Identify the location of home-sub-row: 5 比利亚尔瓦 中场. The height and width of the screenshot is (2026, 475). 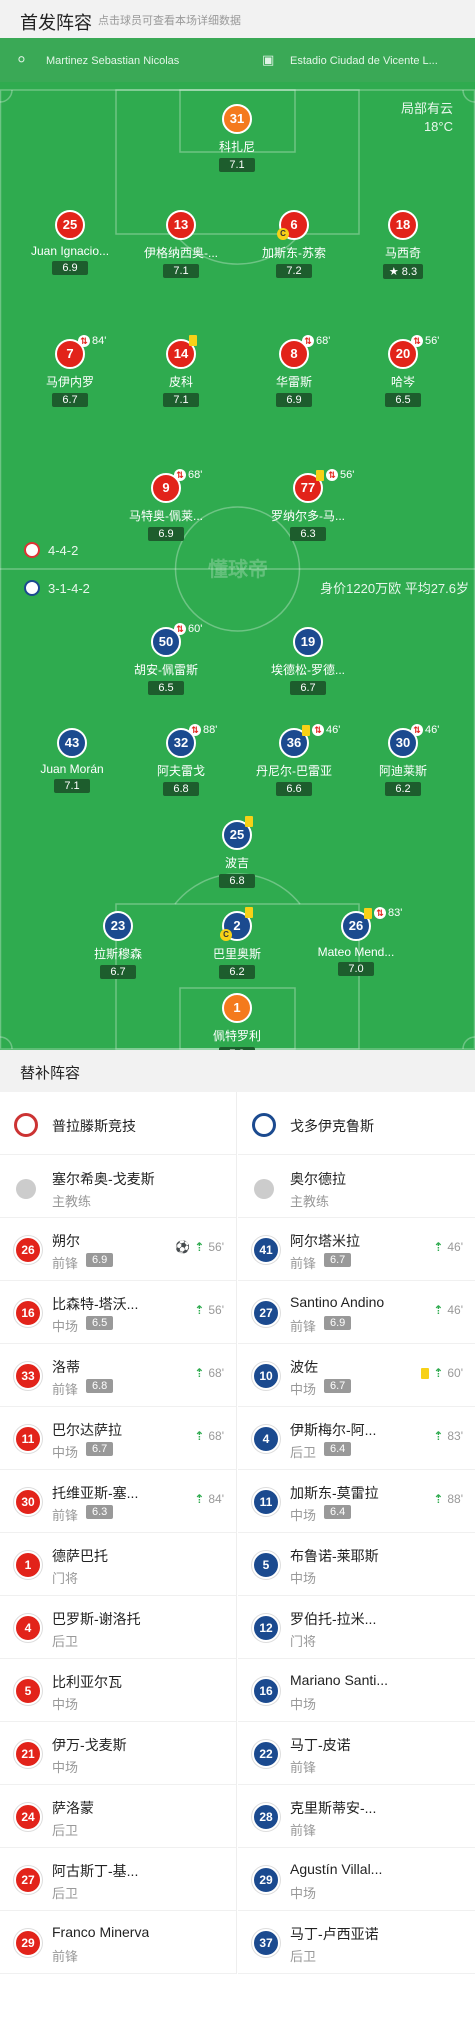
(118, 1690).